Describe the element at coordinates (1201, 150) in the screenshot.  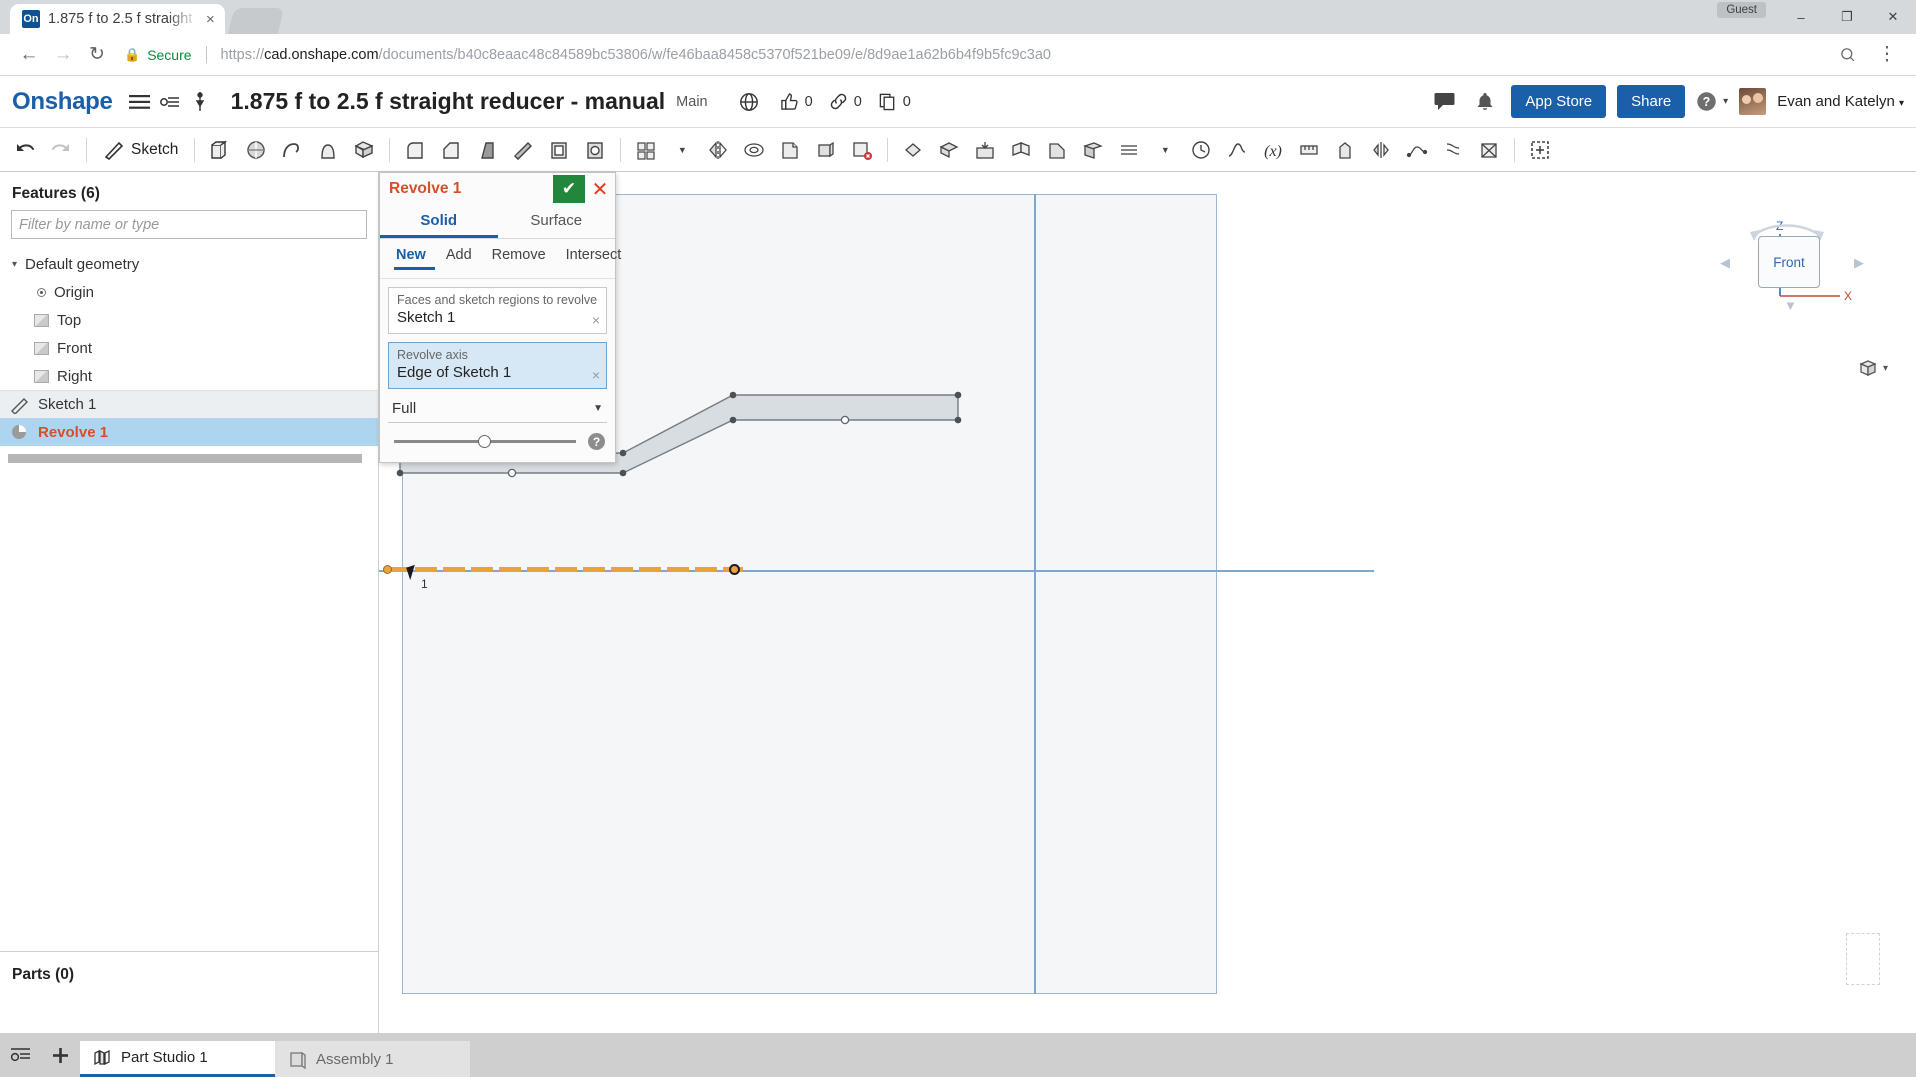
I see `clock-icon` at that location.